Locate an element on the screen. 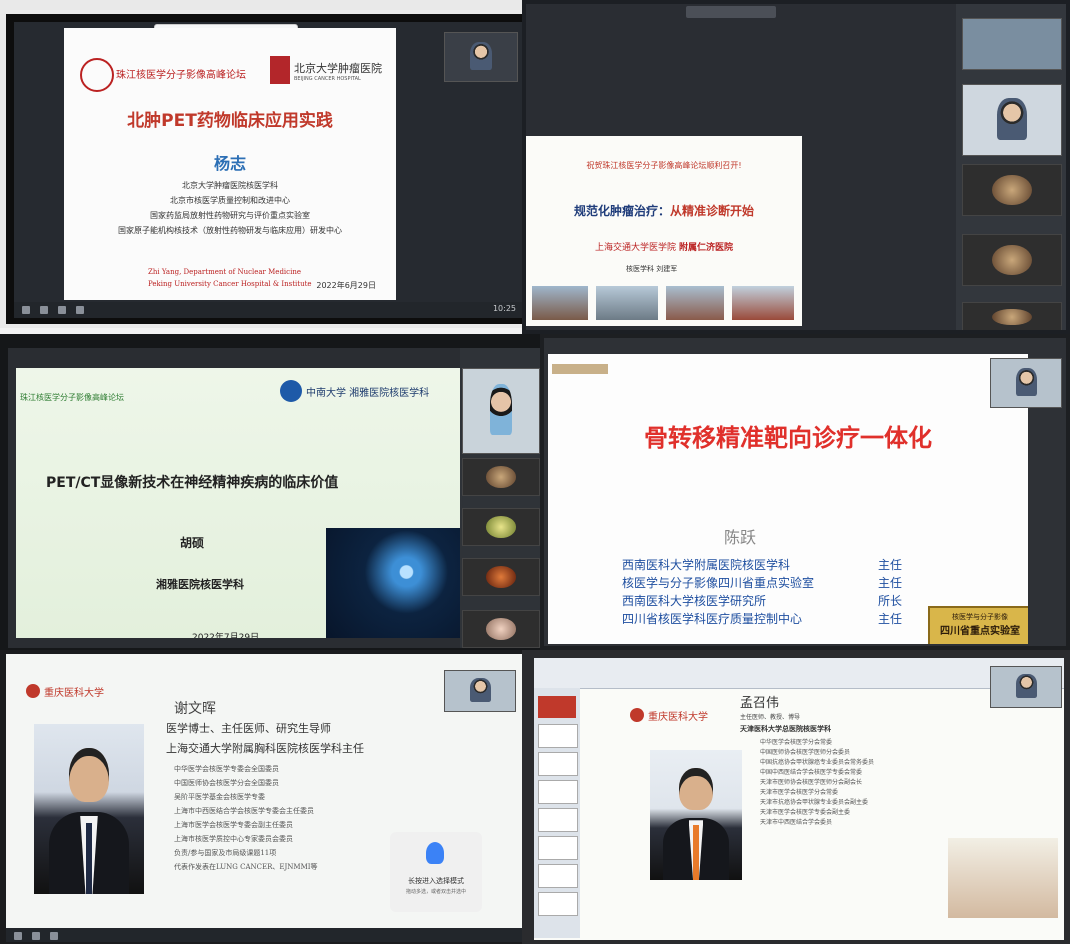  role-title: 所长 is located at coordinates (889, 601).